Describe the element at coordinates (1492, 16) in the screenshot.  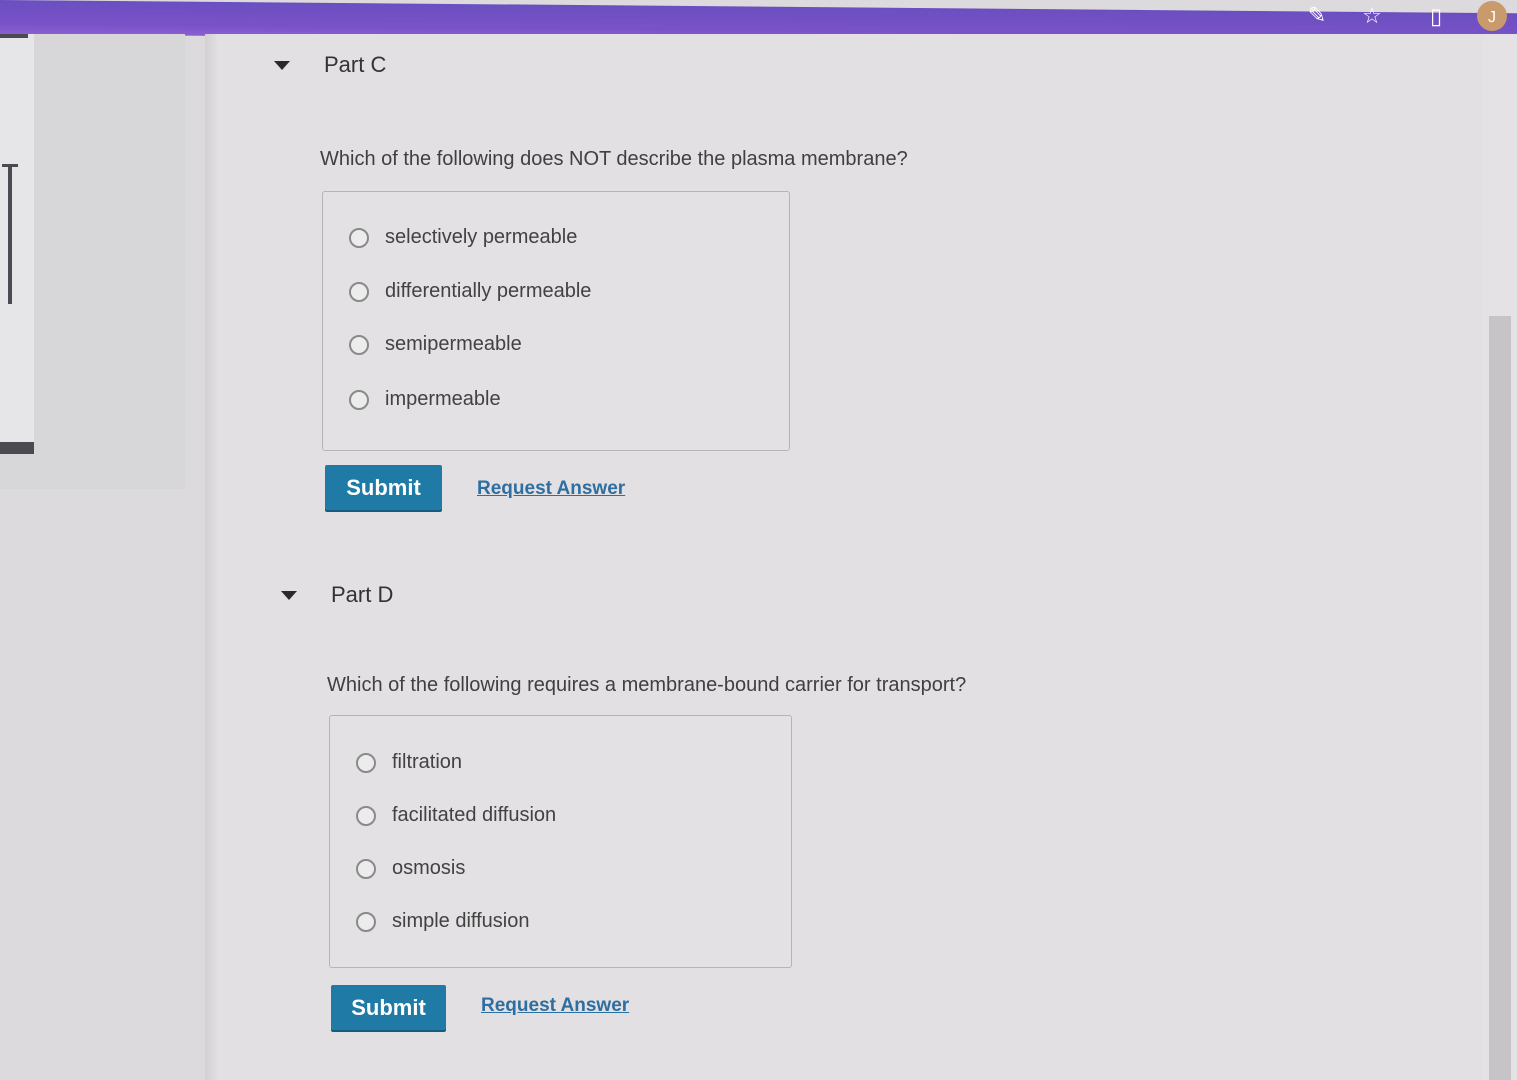
I see `avatar: J` at that location.